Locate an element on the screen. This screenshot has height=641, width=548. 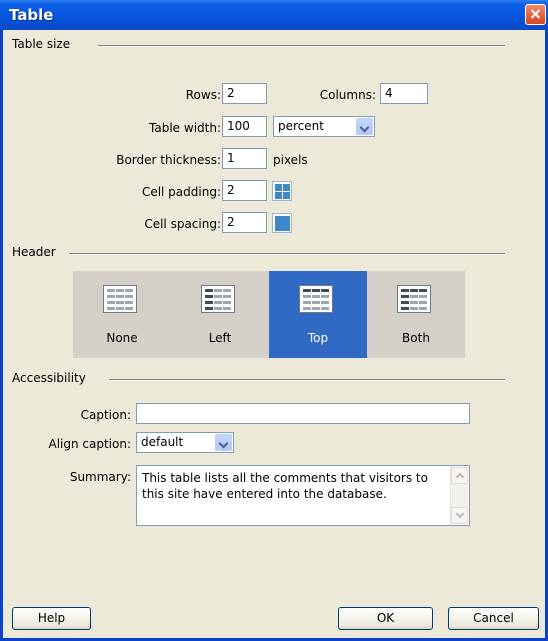
dialog-title: Table is located at coordinates (31, 15).